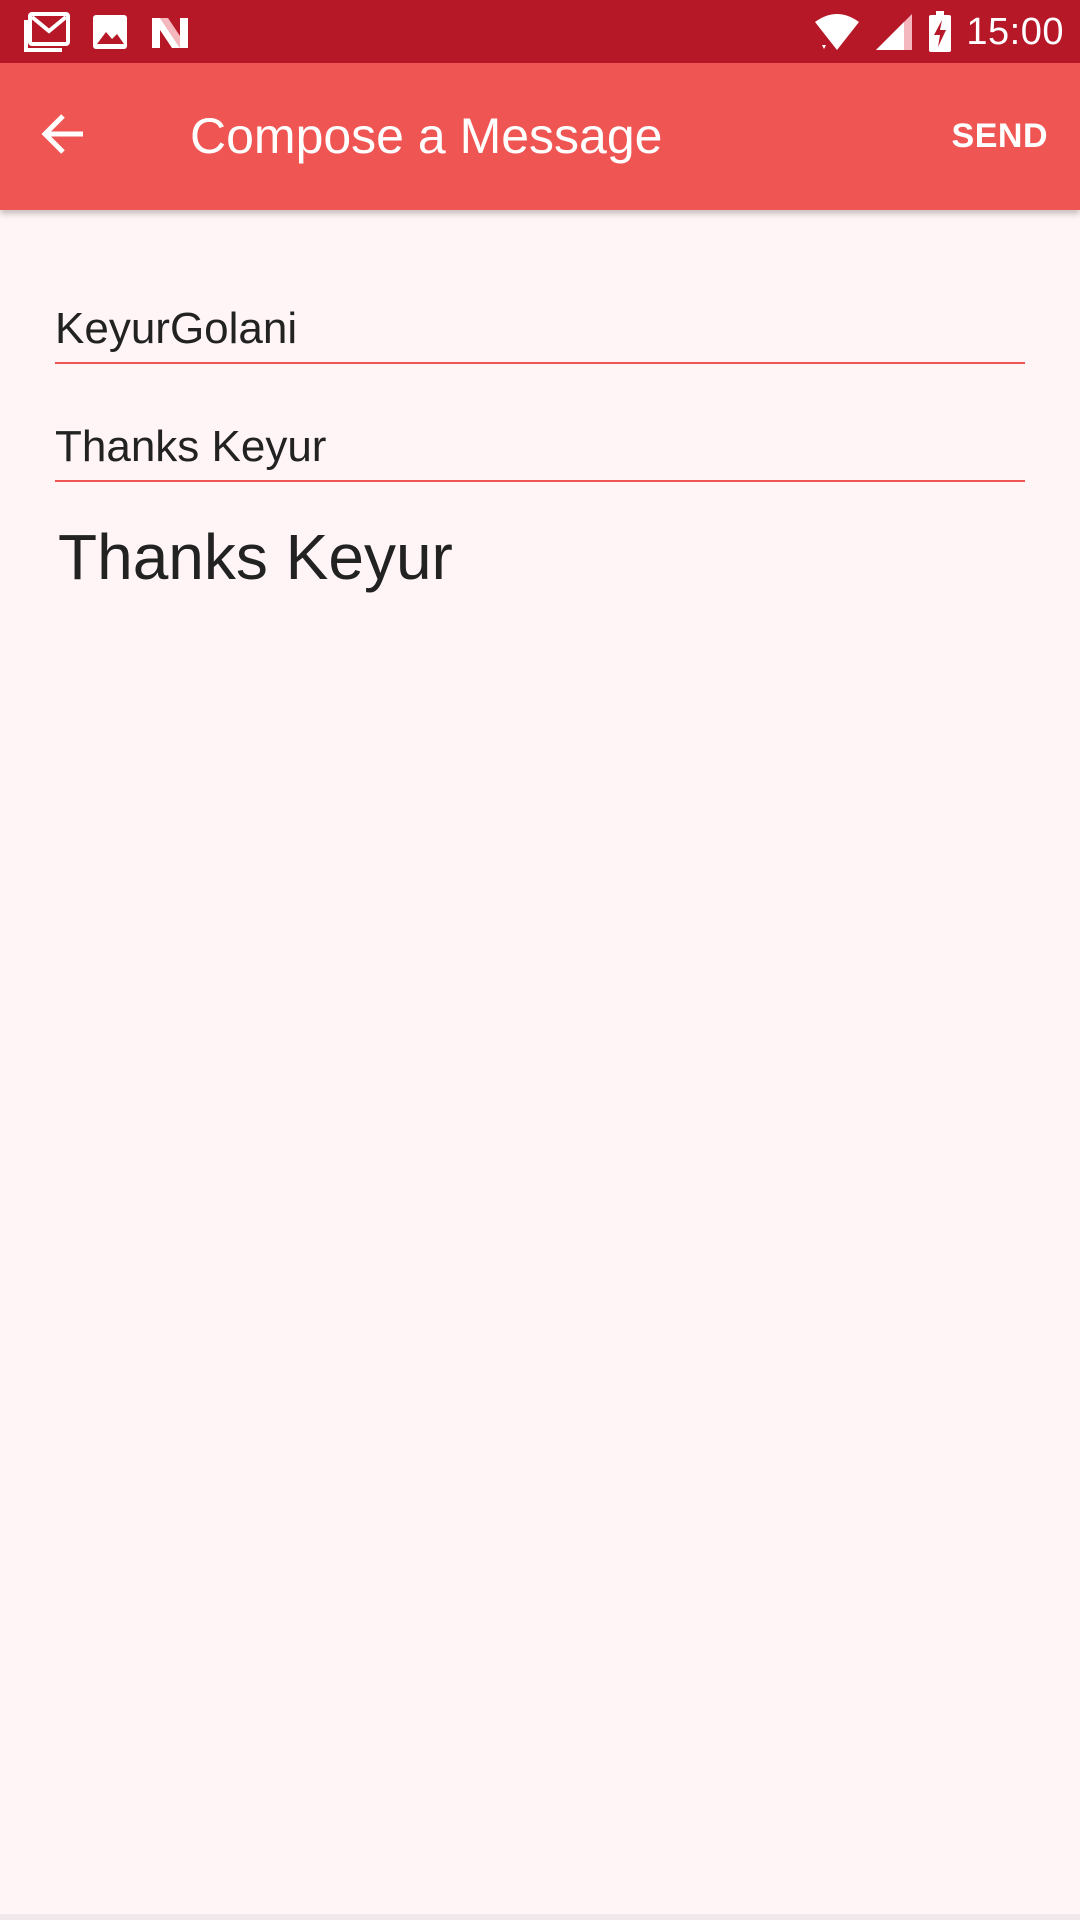 The image size is (1080, 1920). I want to click on page-title: Compose a Message, so click(426, 136).